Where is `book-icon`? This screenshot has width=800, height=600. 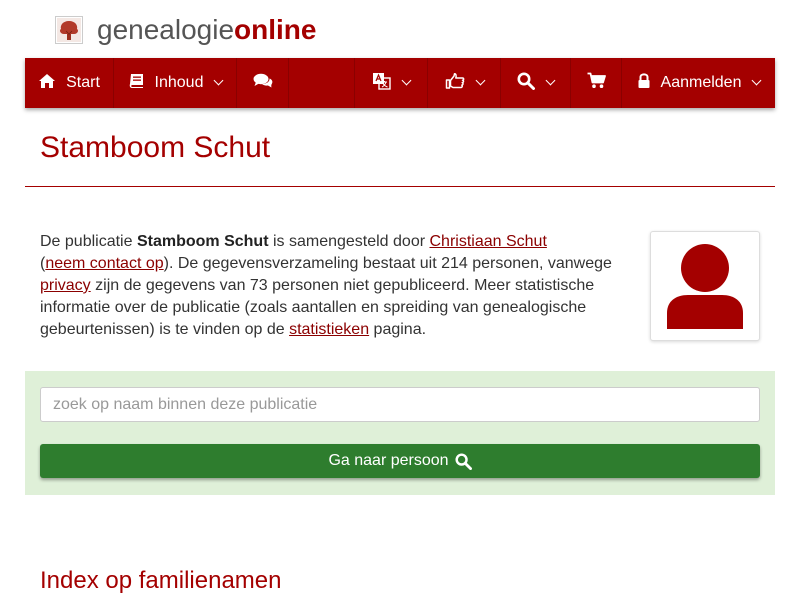 book-icon is located at coordinates (136, 83).